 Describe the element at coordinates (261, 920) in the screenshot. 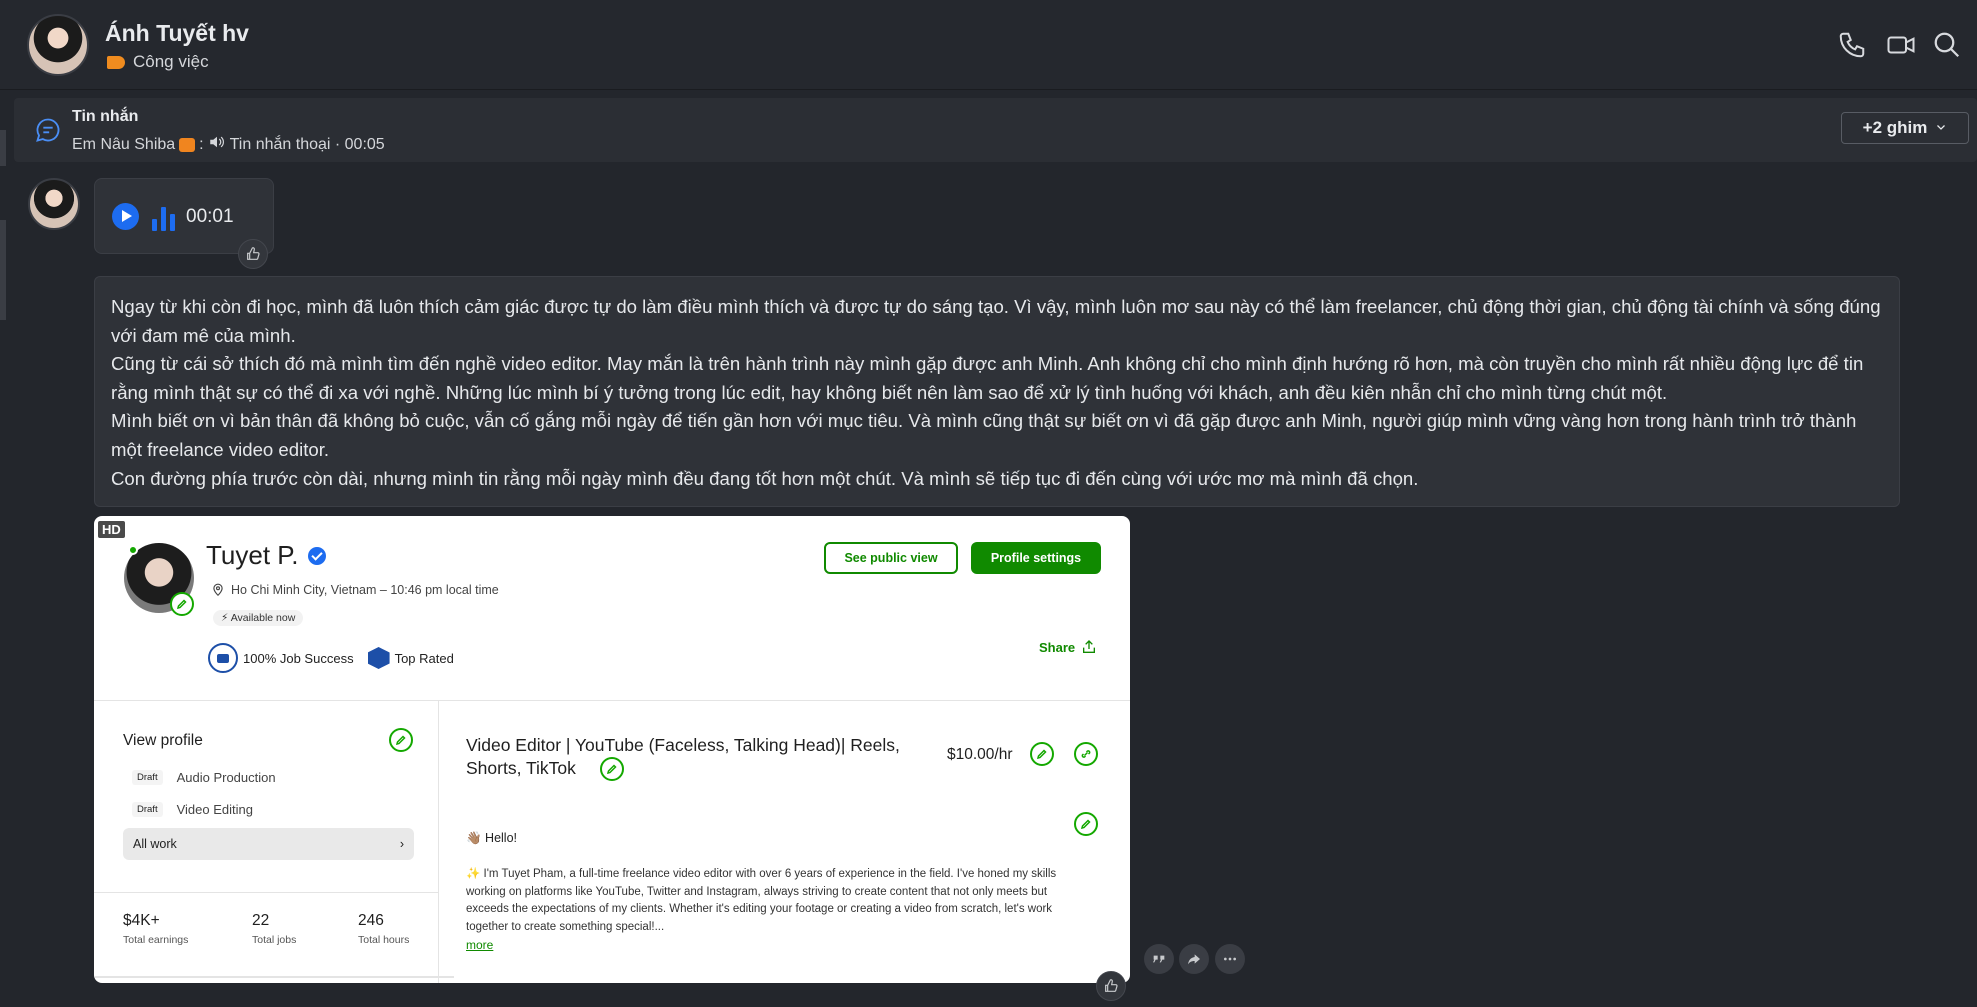

I see `stat-value: 22` at that location.